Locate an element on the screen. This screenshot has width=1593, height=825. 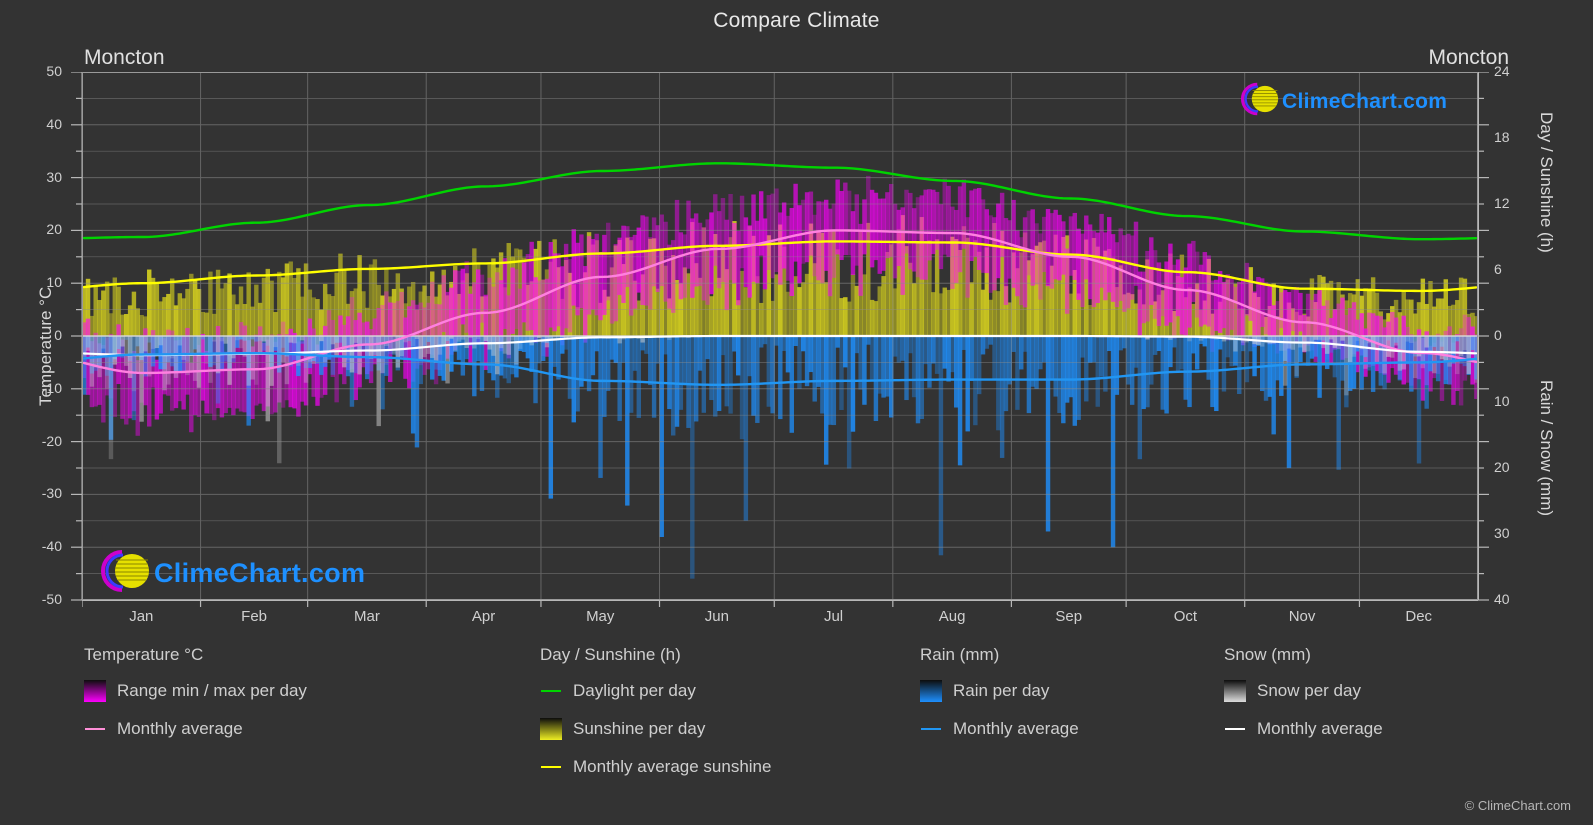
x-tick-jul: Jul is located at coordinates (833, 616).